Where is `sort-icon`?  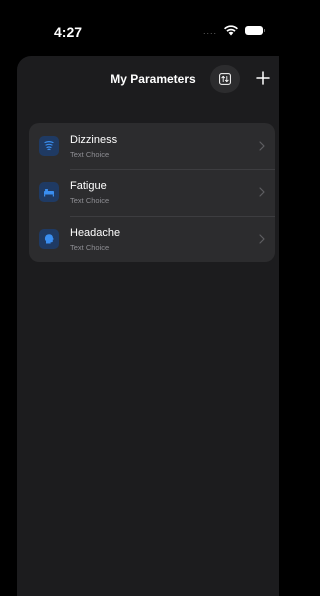 sort-icon is located at coordinates (225, 79).